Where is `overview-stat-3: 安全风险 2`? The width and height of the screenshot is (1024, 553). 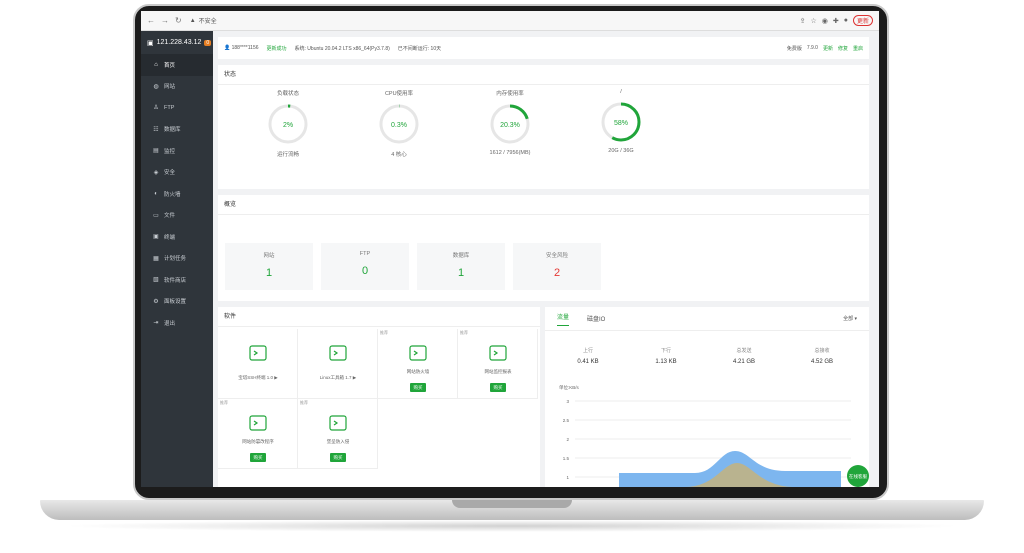
overview-stat-3: 安全风险 2 is located at coordinates (557, 266).